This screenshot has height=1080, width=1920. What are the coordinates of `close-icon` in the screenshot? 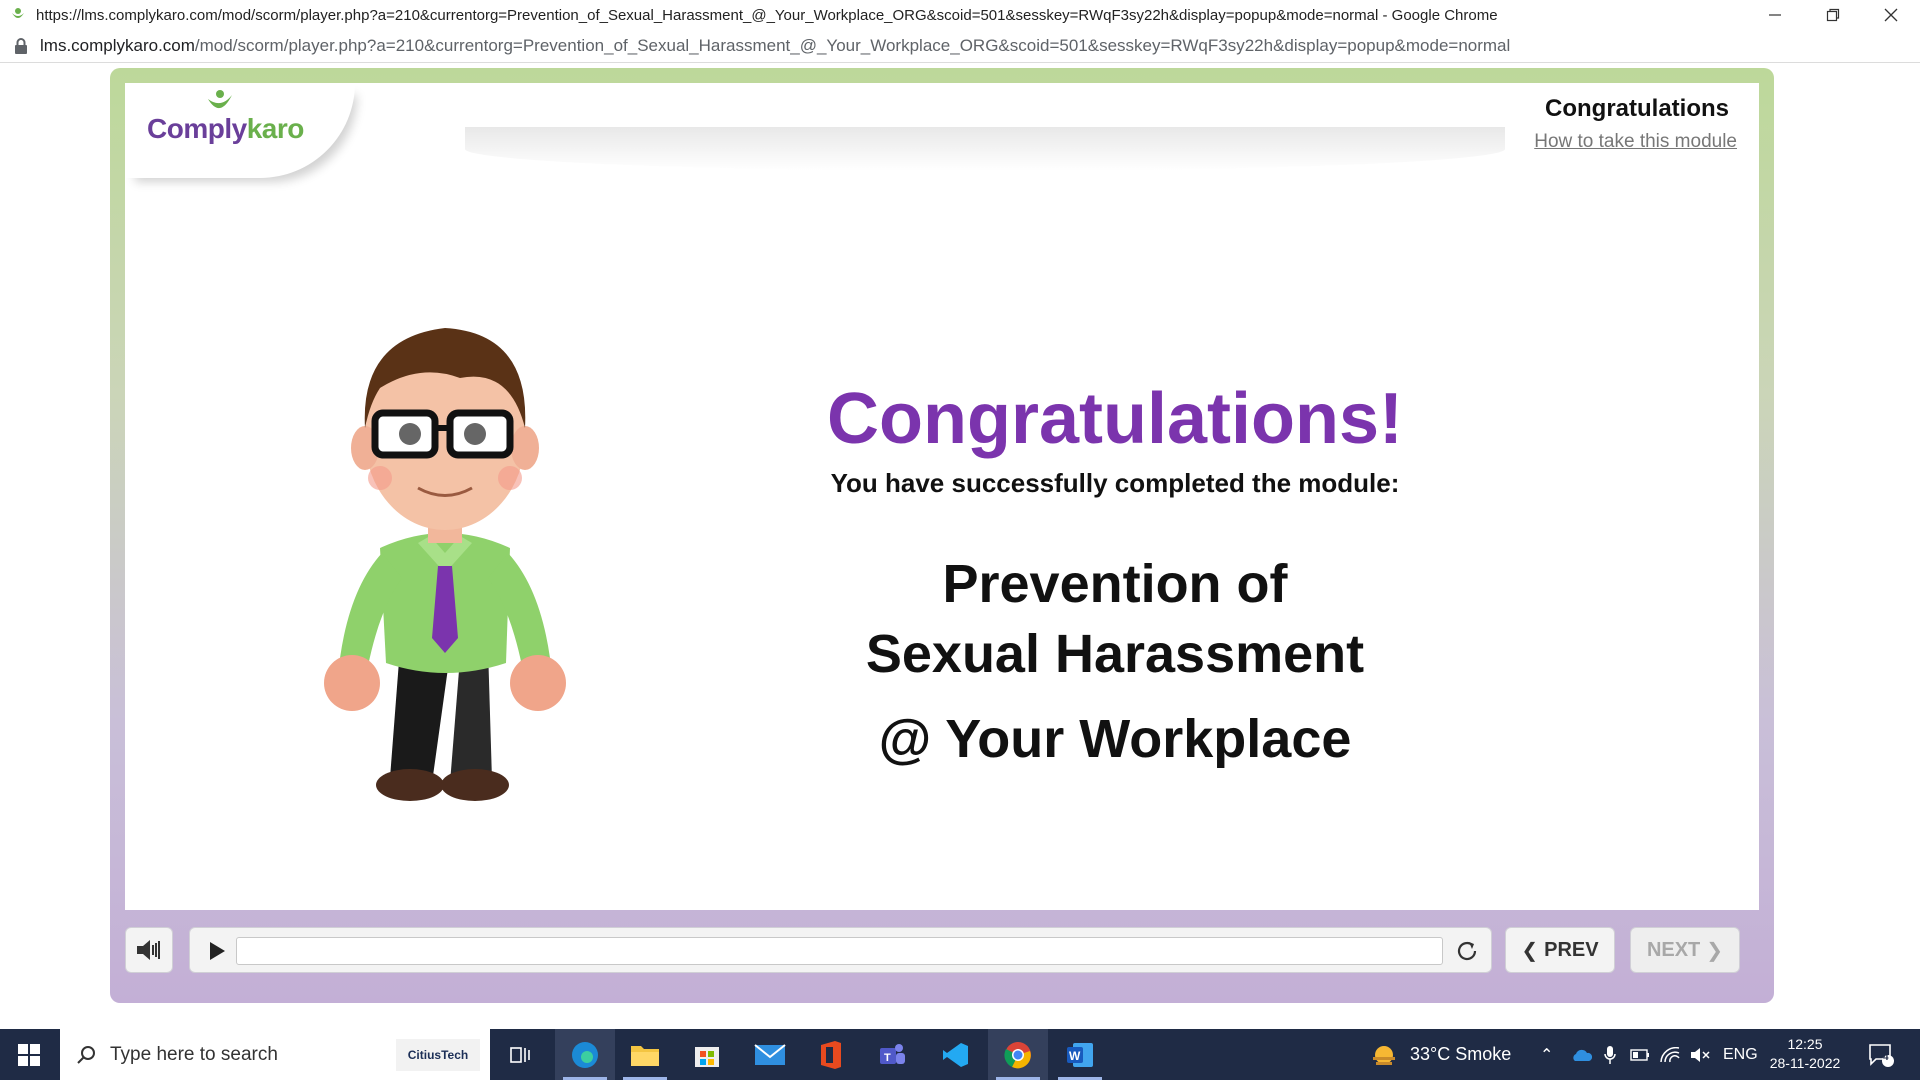 It's located at (1891, 15).